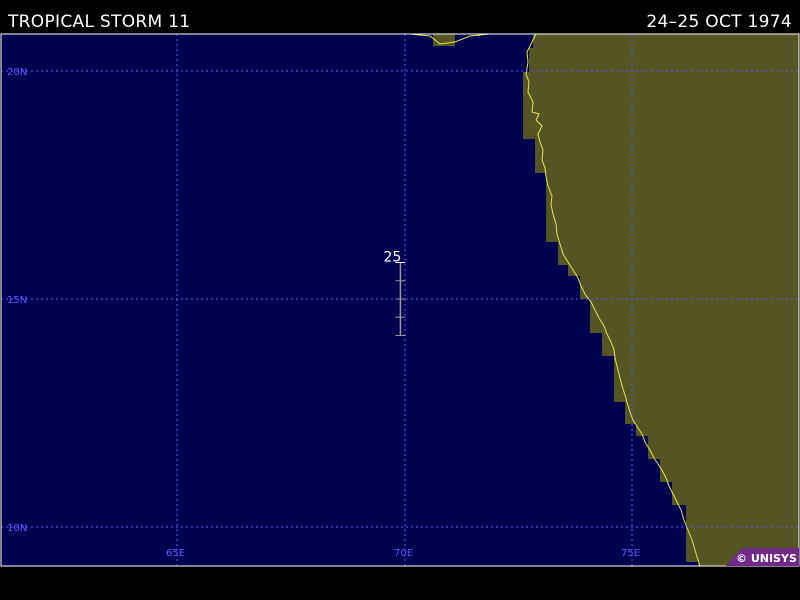 The image size is (800, 600). Describe the element at coordinates (17, 72) in the screenshot. I see `lat-label-20n: 20N` at that location.